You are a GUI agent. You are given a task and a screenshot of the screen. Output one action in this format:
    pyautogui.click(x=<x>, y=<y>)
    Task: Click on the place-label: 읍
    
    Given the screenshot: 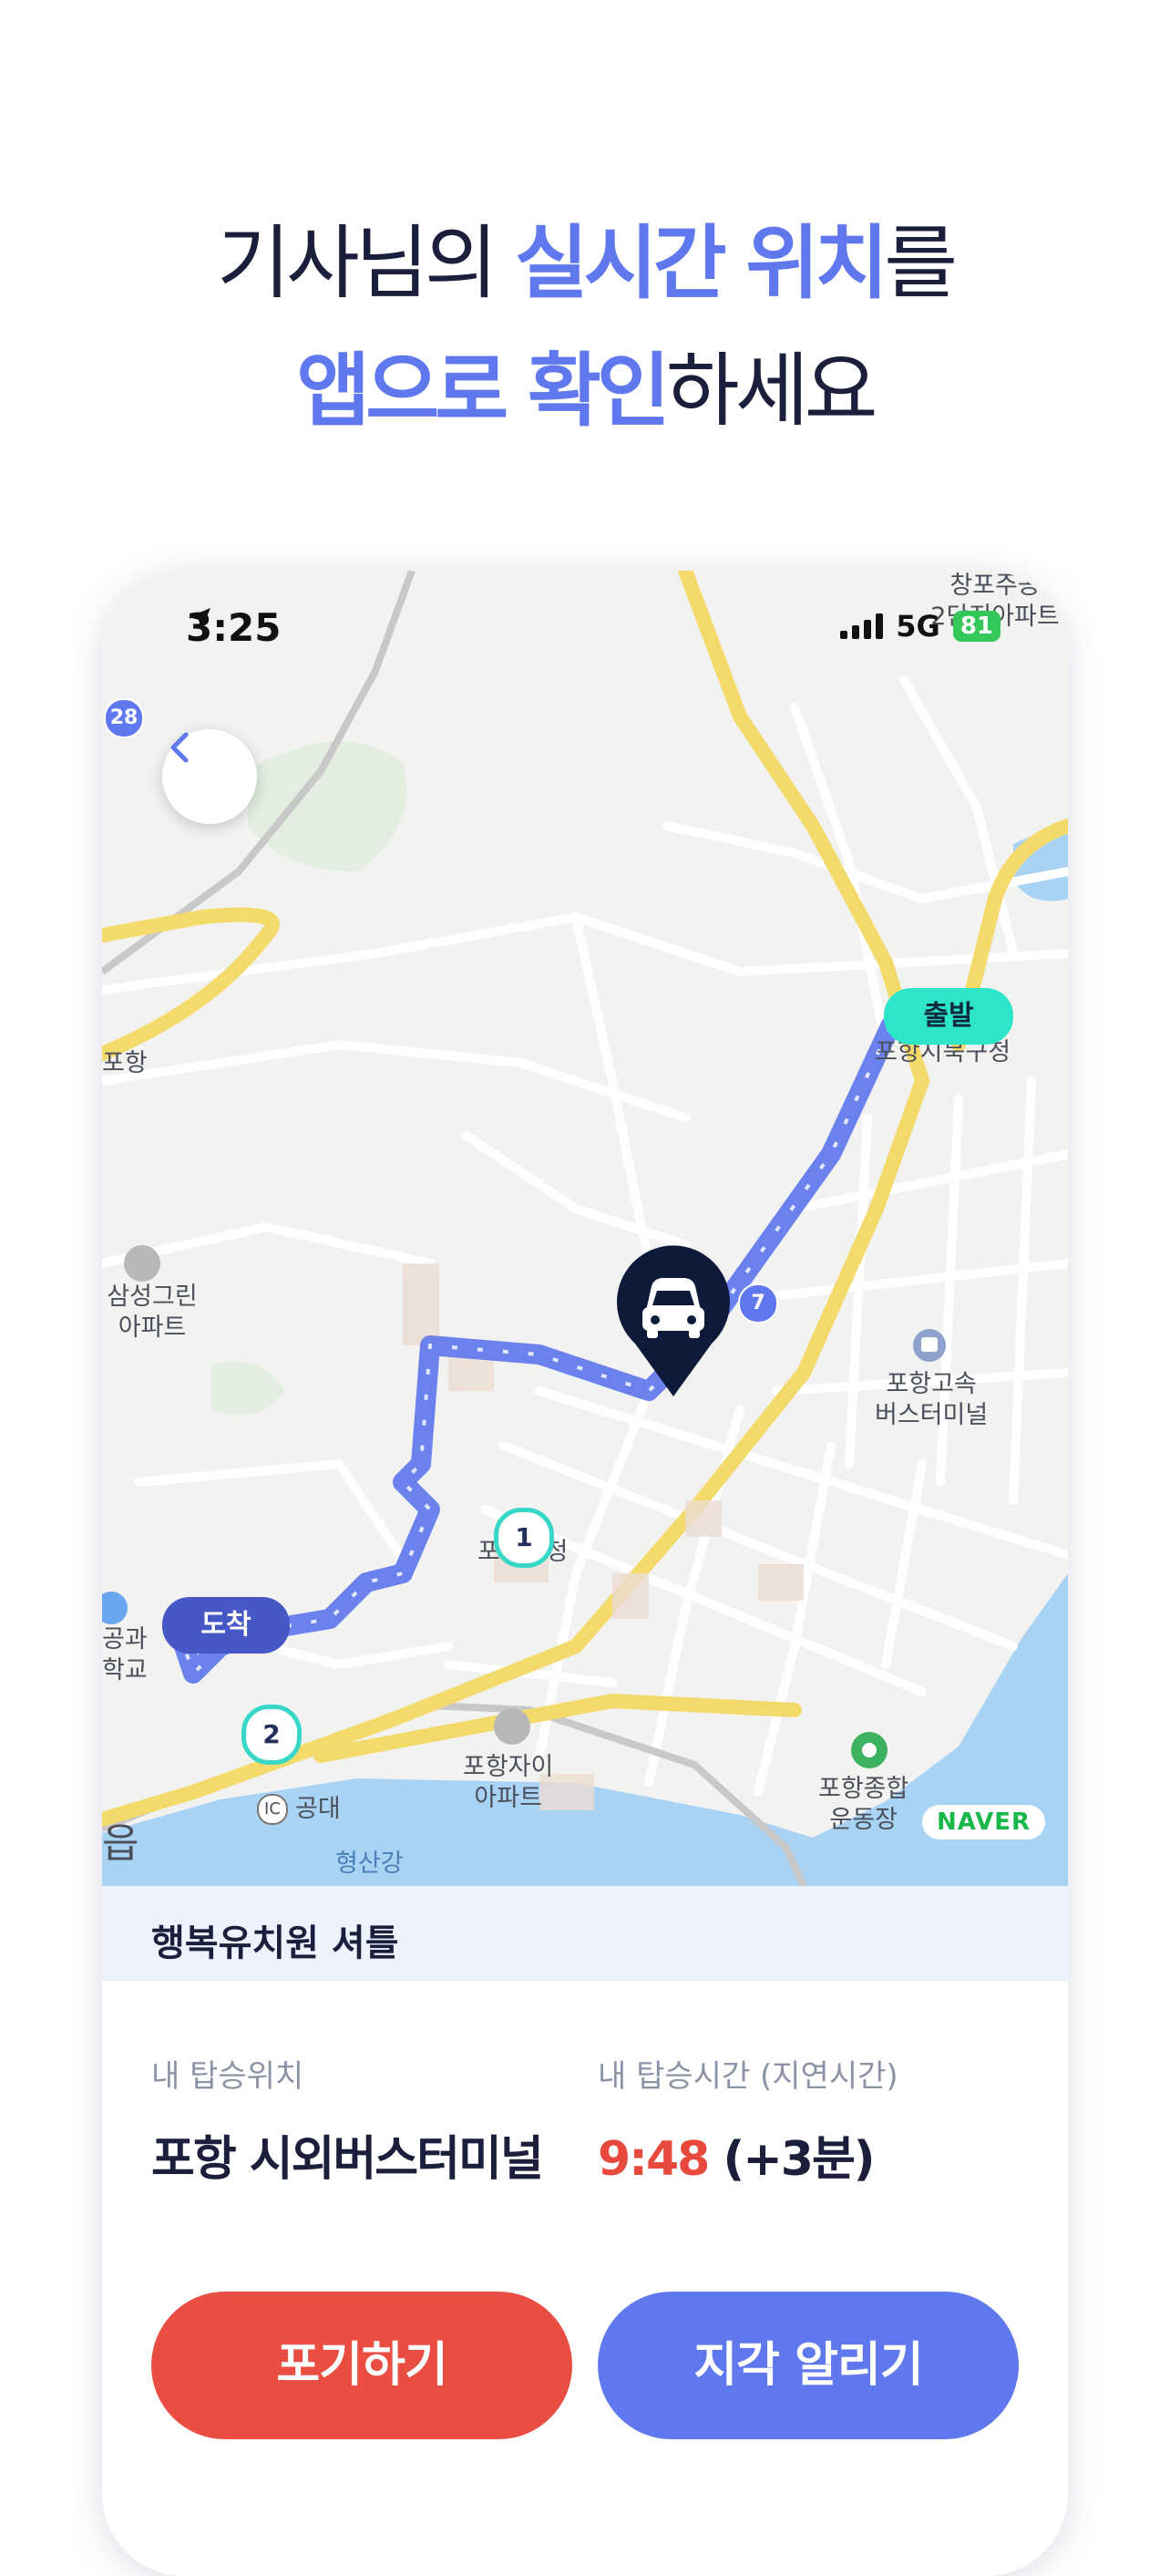 What is the action you would take?
    pyautogui.click(x=121, y=1843)
    